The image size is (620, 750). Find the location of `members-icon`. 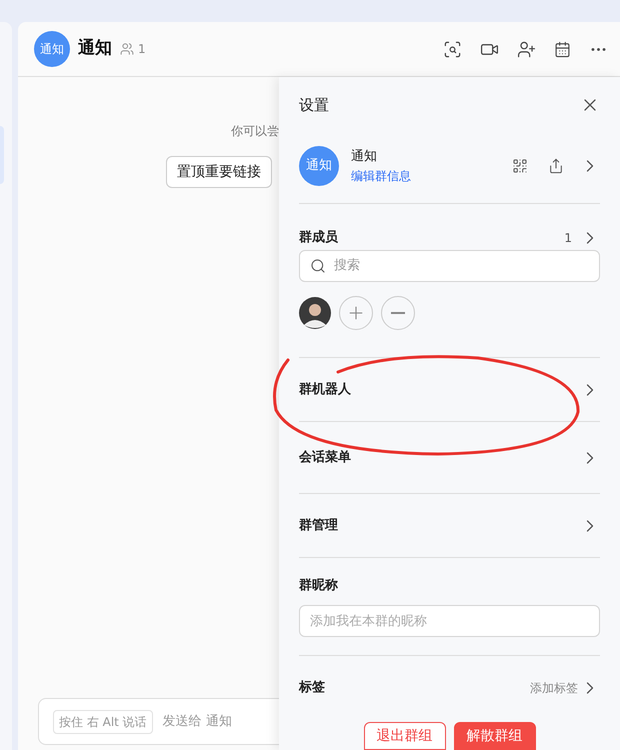

members-icon is located at coordinates (127, 49).